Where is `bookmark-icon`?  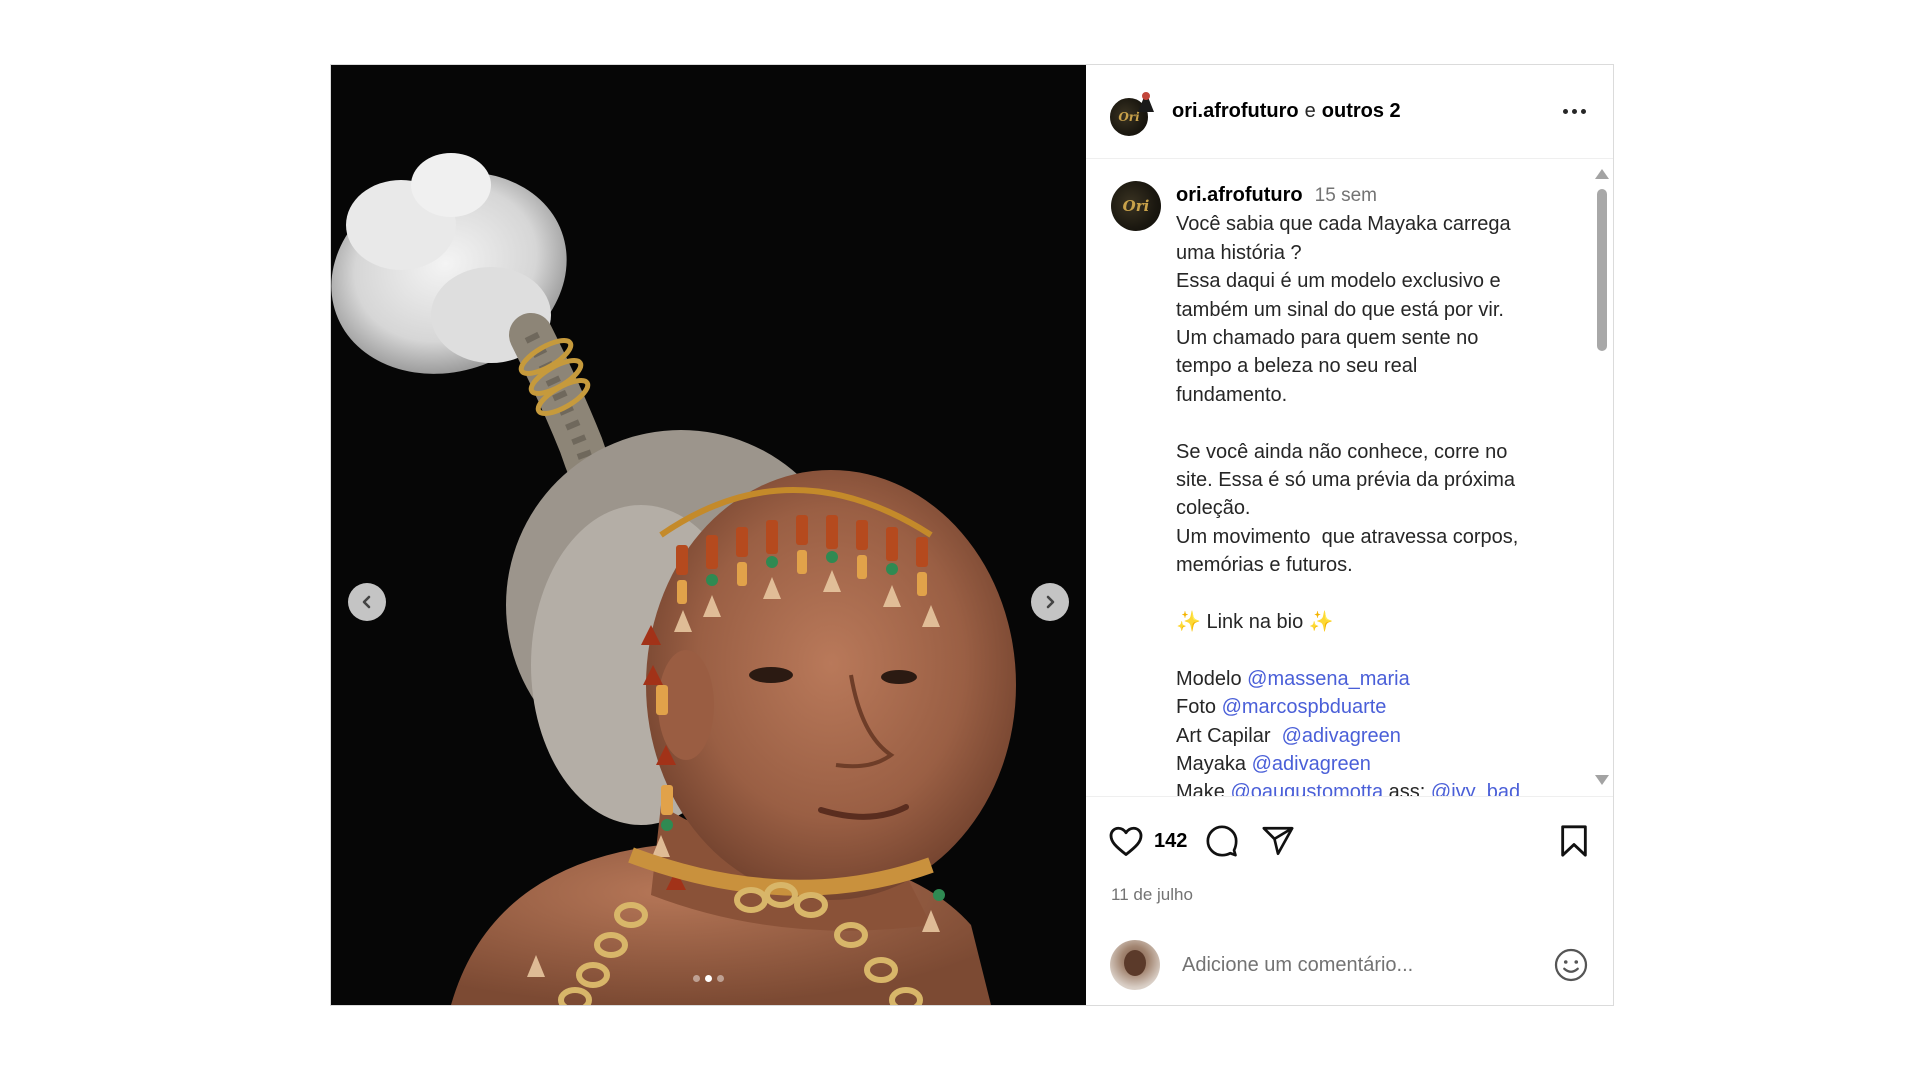 bookmark-icon is located at coordinates (1574, 841).